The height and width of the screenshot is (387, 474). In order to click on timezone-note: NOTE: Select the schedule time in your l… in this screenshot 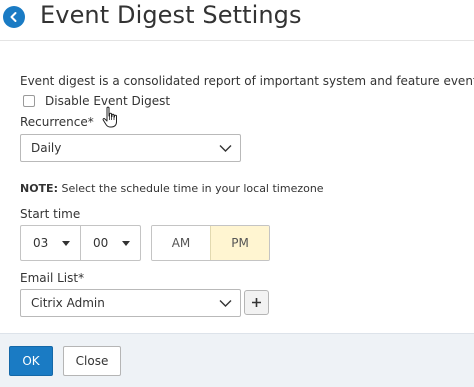, I will do `click(172, 188)`.